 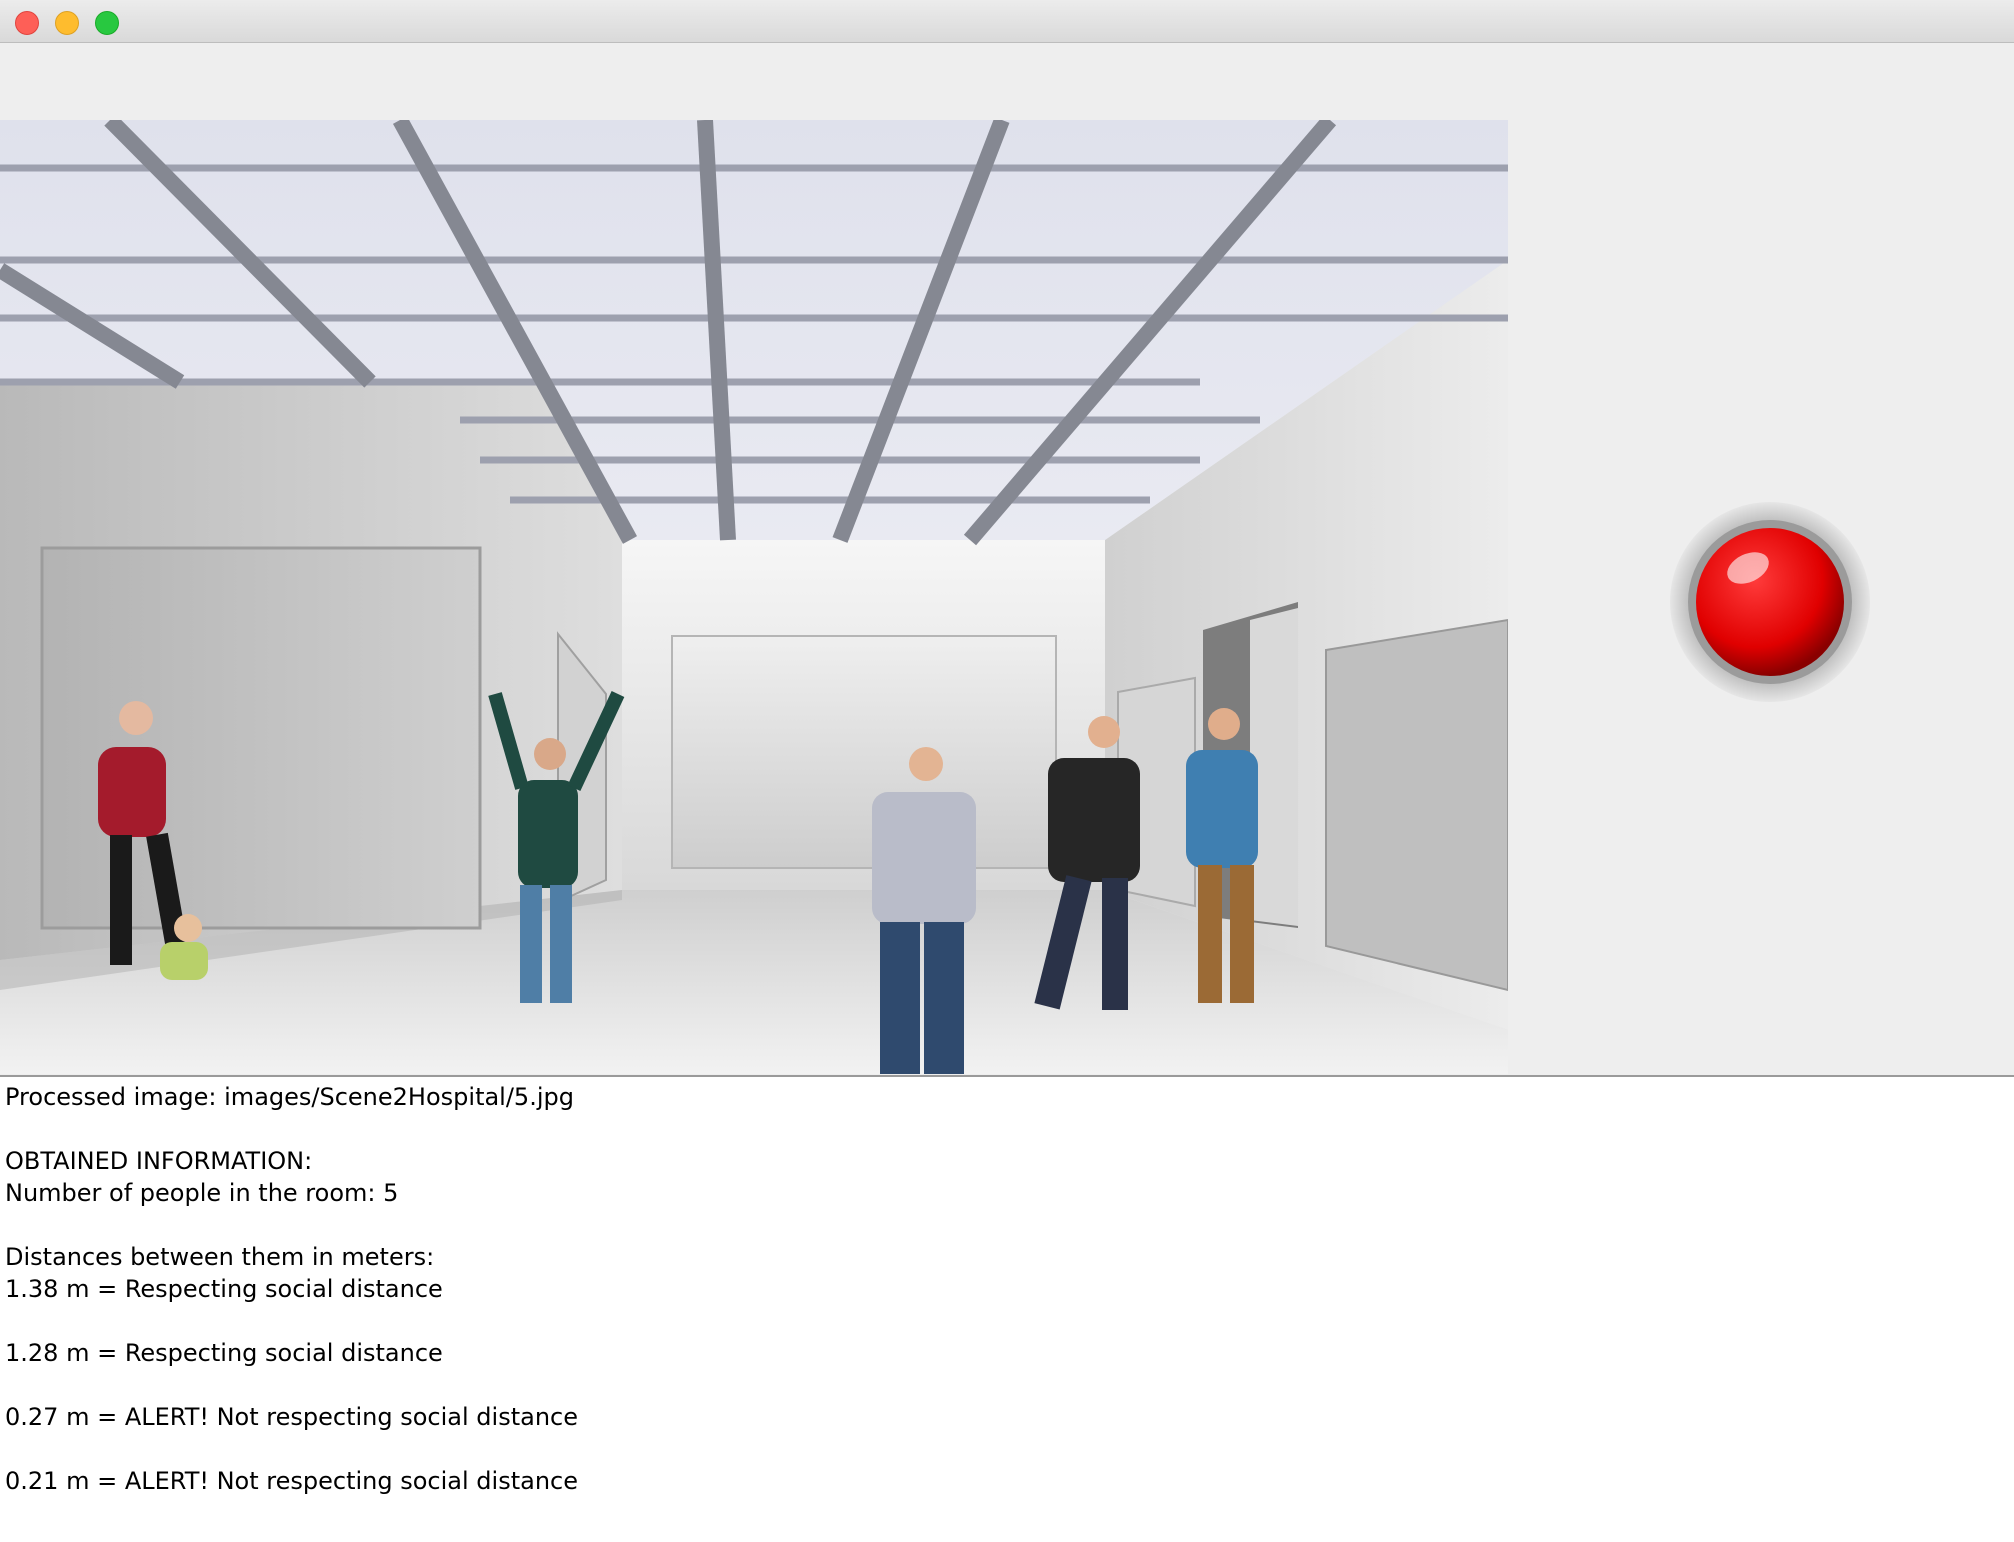 What do you see at coordinates (159, 1161) in the screenshot?
I see `obtained-info-header: OBTAINED INFORMATION:` at bounding box center [159, 1161].